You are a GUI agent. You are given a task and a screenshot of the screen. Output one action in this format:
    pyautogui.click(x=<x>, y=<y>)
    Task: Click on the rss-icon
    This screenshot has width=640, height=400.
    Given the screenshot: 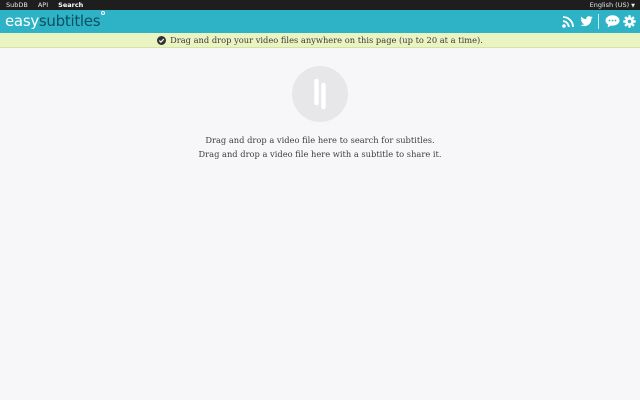 What is the action you would take?
    pyautogui.click(x=568, y=21)
    